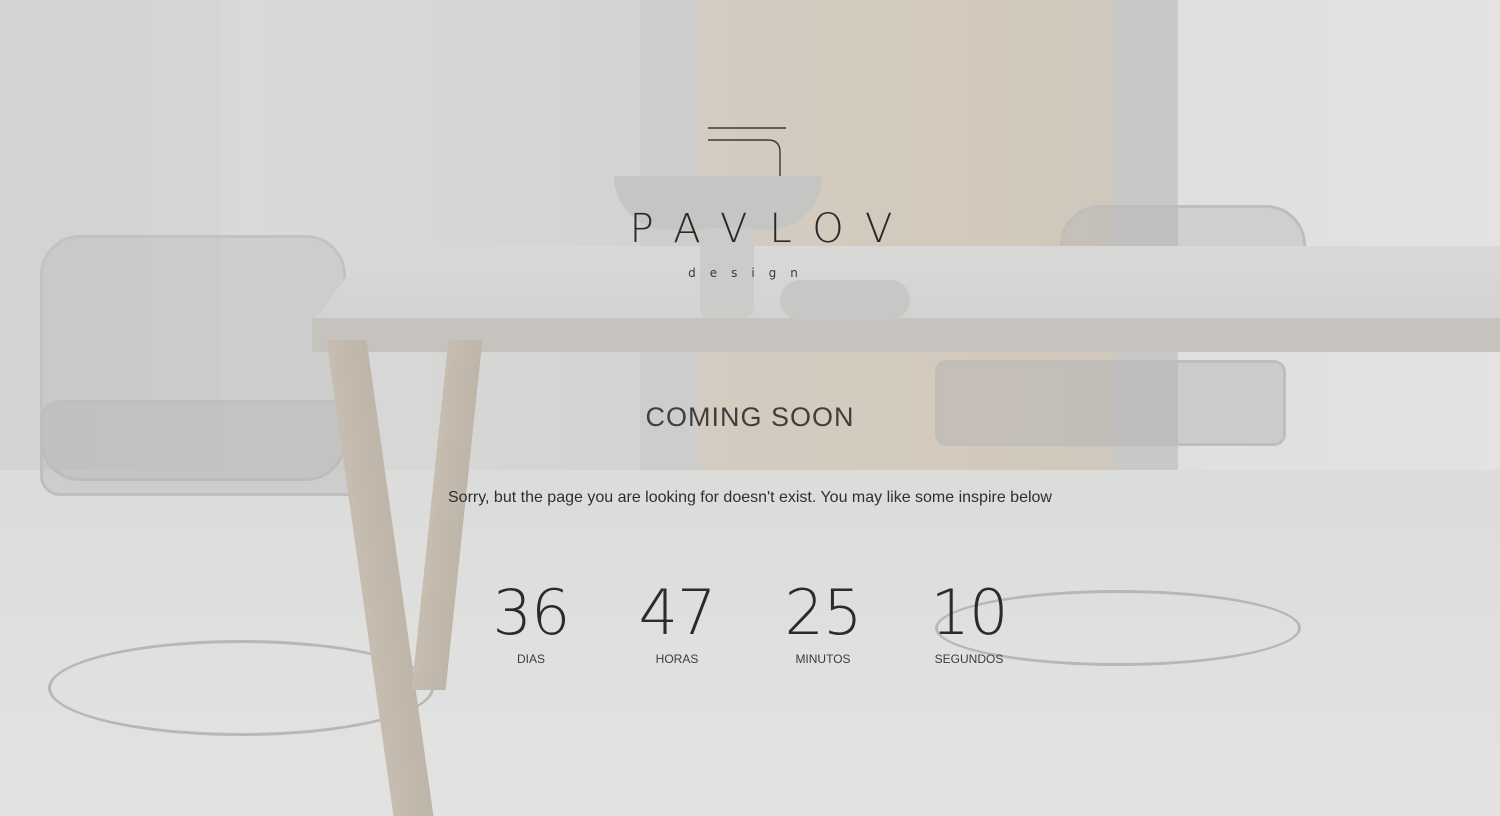 This screenshot has width=1500, height=816. I want to click on brand-name: PAVLOV, so click(772, 229).